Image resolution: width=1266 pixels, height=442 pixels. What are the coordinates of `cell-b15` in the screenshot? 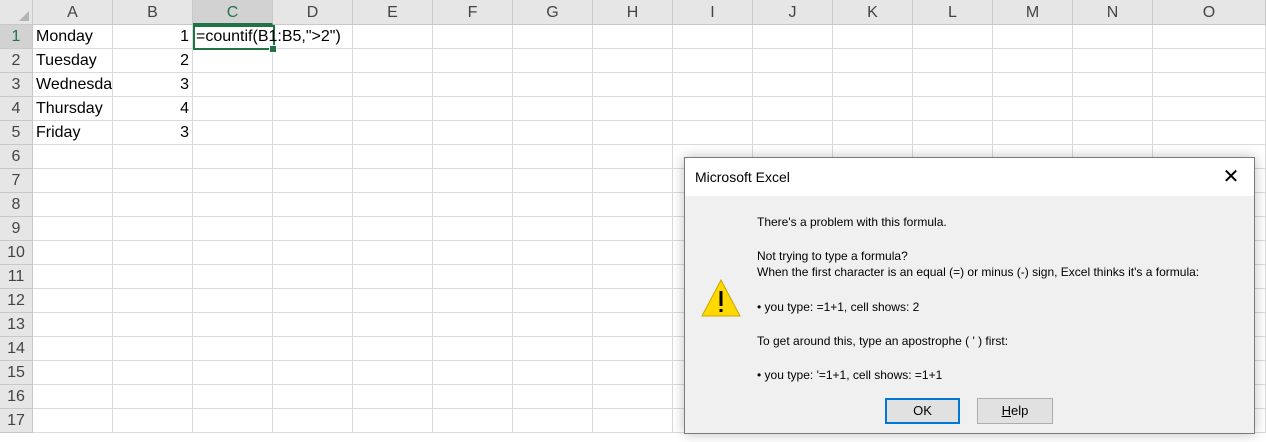 It's located at (153, 373).